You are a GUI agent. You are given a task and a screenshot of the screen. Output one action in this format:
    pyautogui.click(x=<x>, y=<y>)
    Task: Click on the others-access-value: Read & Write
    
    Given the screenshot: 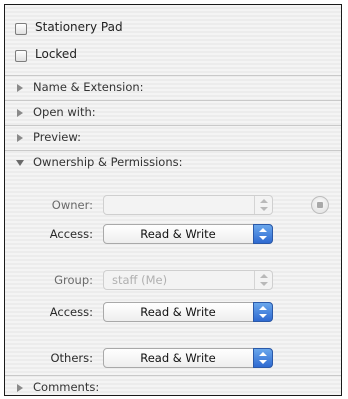 What is the action you would take?
    pyautogui.click(x=178, y=358)
    